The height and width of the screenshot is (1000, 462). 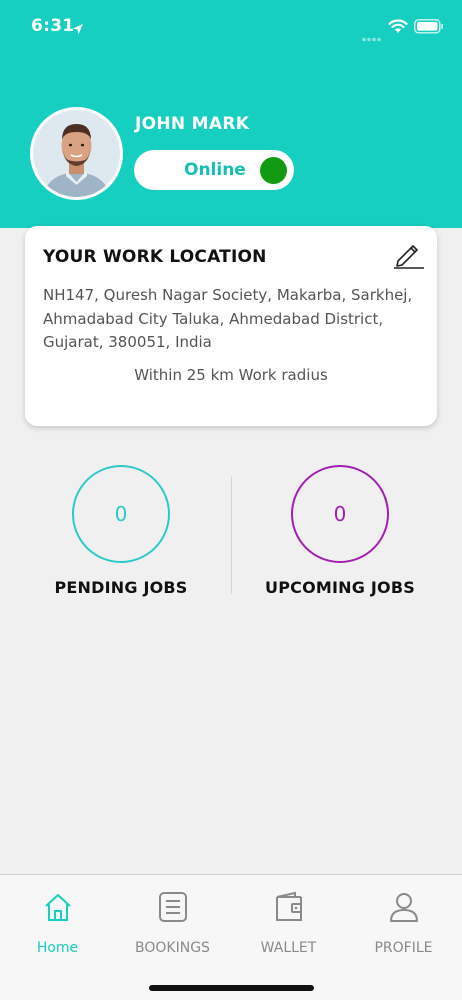 What do you see at coordinates (192, 124) in the screenshot?
I see `user-name: JOHN MARK` at bounding box center [192, 124].